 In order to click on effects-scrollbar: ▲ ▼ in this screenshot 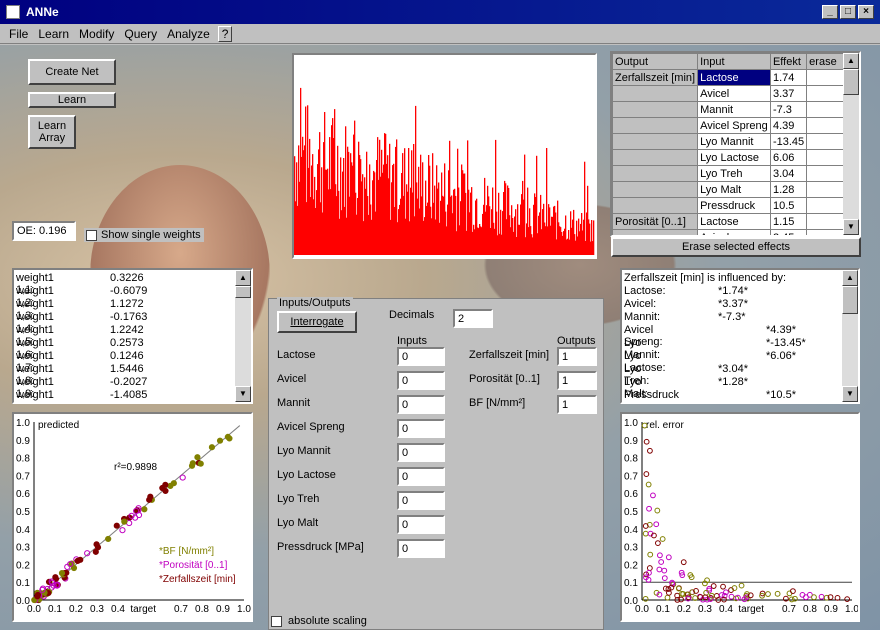, I will do `click(851, 144)`.